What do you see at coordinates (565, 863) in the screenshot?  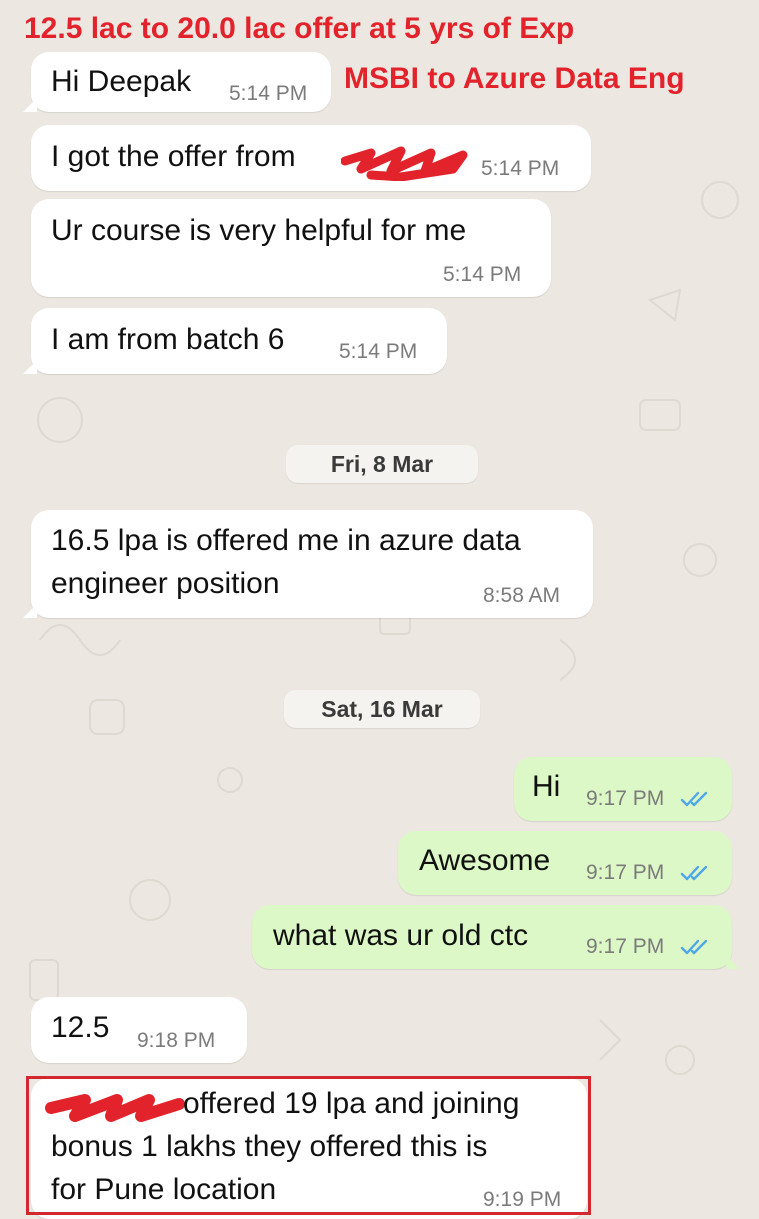 I see `message-bubble-outgoing: Awesome 9:17 PM` at bounding box center [565, 863].